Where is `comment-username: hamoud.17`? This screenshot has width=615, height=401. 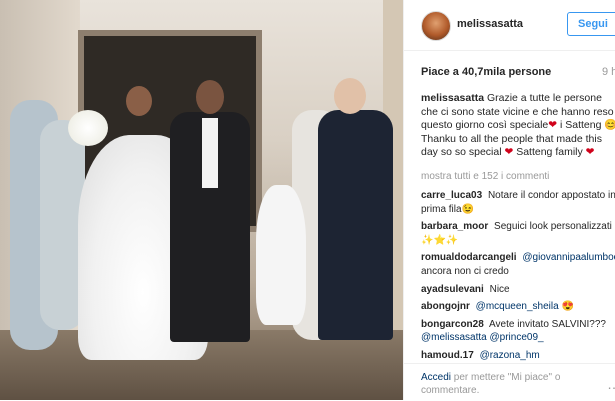 comment-username: hamoud.17 is located at coordinates (447, 355).